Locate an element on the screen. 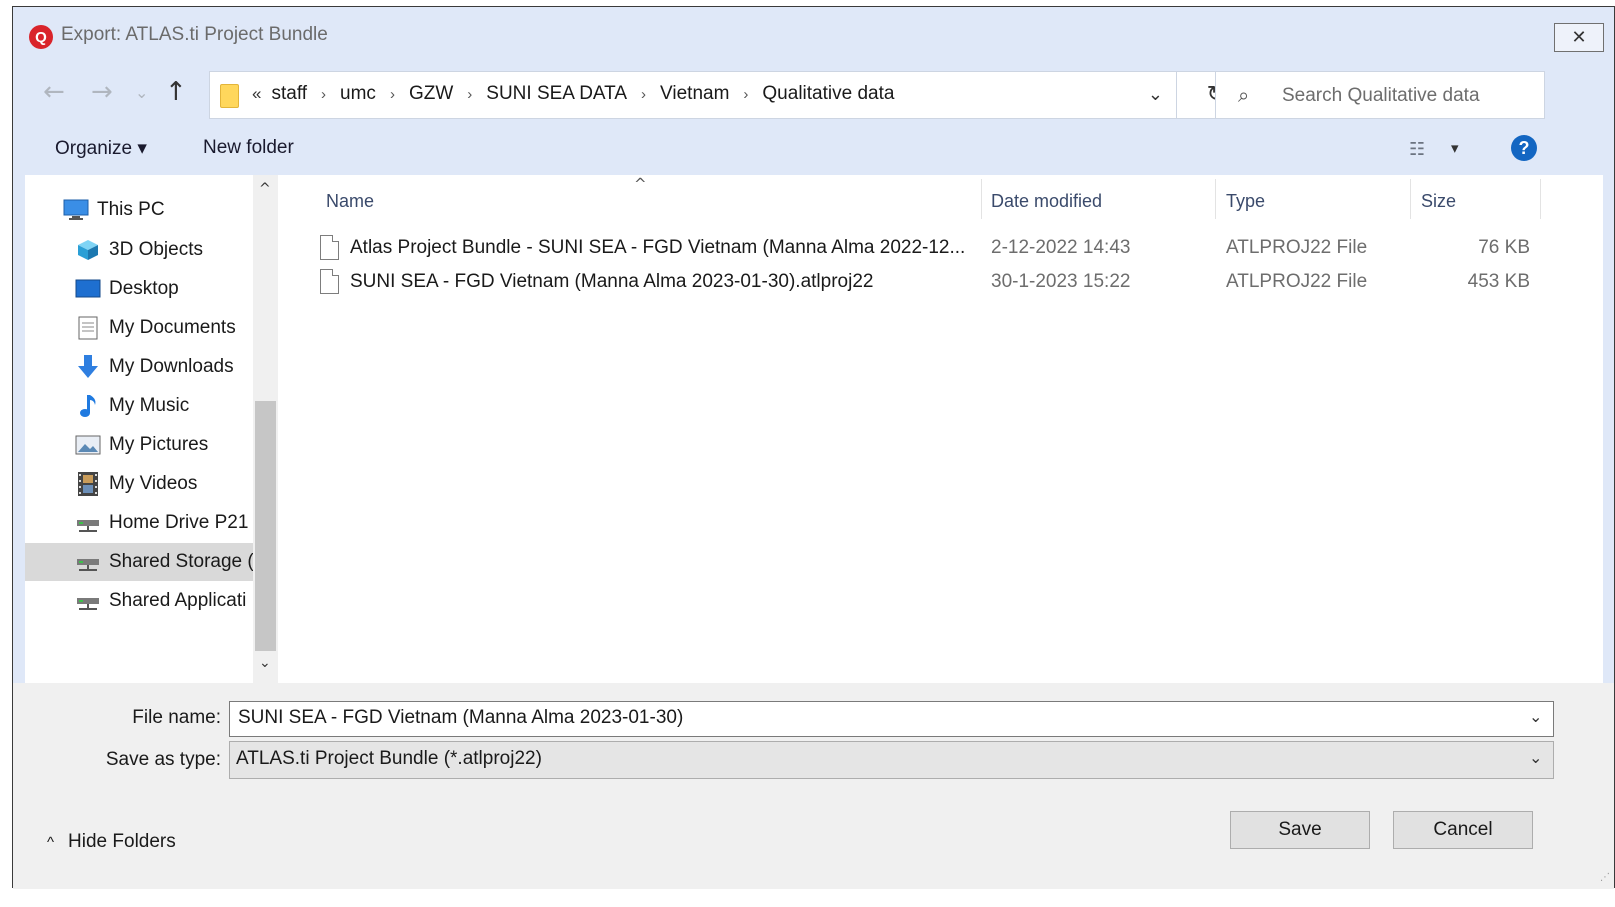 The width and height of the screenshot is (1615, 907). column-header-type: Type is located at coordinates (1245, 201).